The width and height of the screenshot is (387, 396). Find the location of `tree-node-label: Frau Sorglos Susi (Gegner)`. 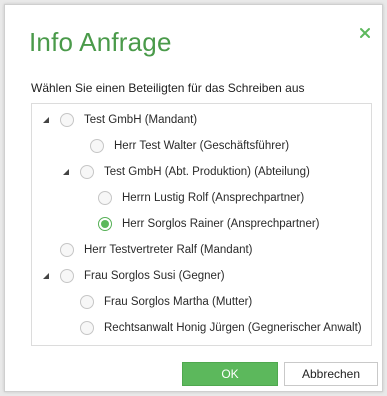

tree-node-label: Frau Sorglos Susi (Gegner) is located at coordinates (154, 276).